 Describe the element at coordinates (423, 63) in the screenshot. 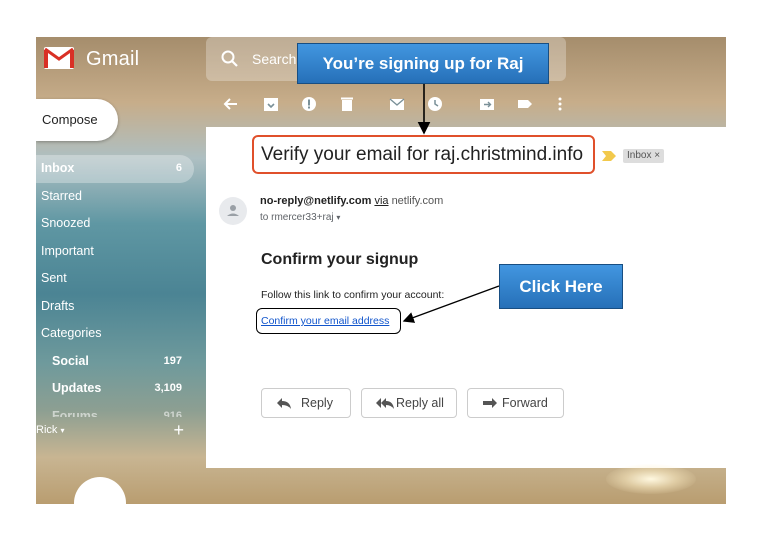

I see `signup-callout: You’re signing up for Raj` at that location.